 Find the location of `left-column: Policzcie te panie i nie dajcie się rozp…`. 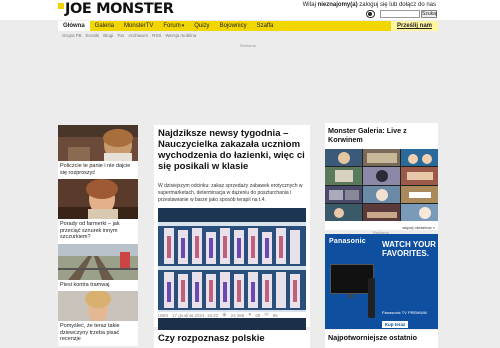

left-column: Policzcie te panie i nie dajcie się rozp… is located at coordinates (98, 235).